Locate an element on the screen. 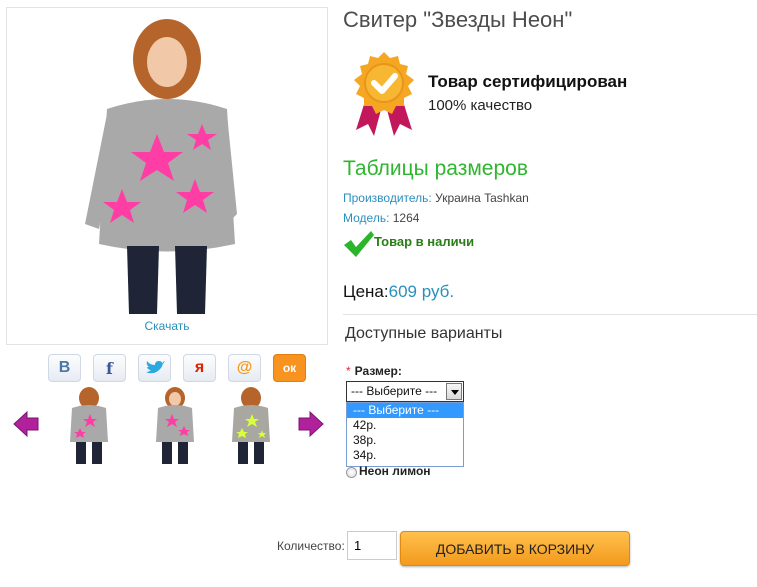  variants-heading: Доступные варианты is located at coordinates (424, 333).